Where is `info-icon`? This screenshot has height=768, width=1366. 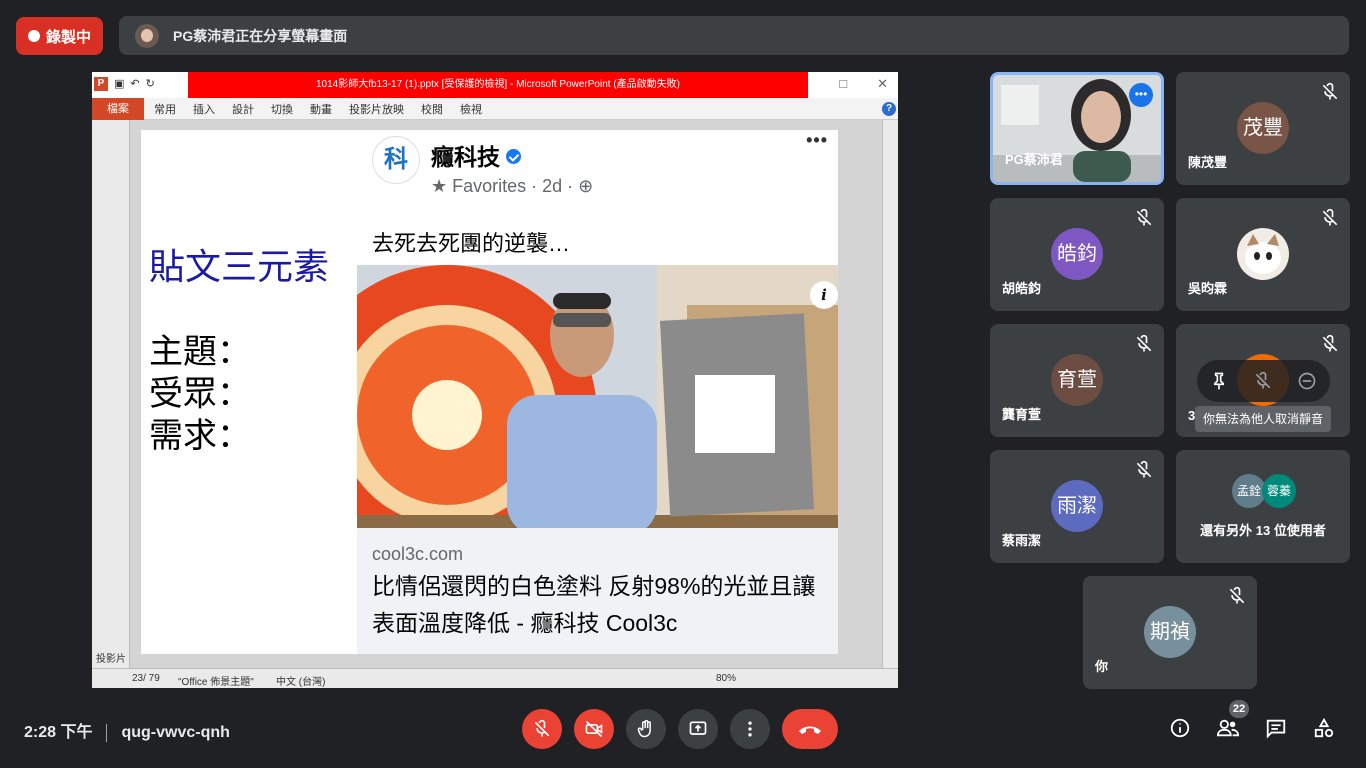
info-icon is located at coordinates (1180, 728).